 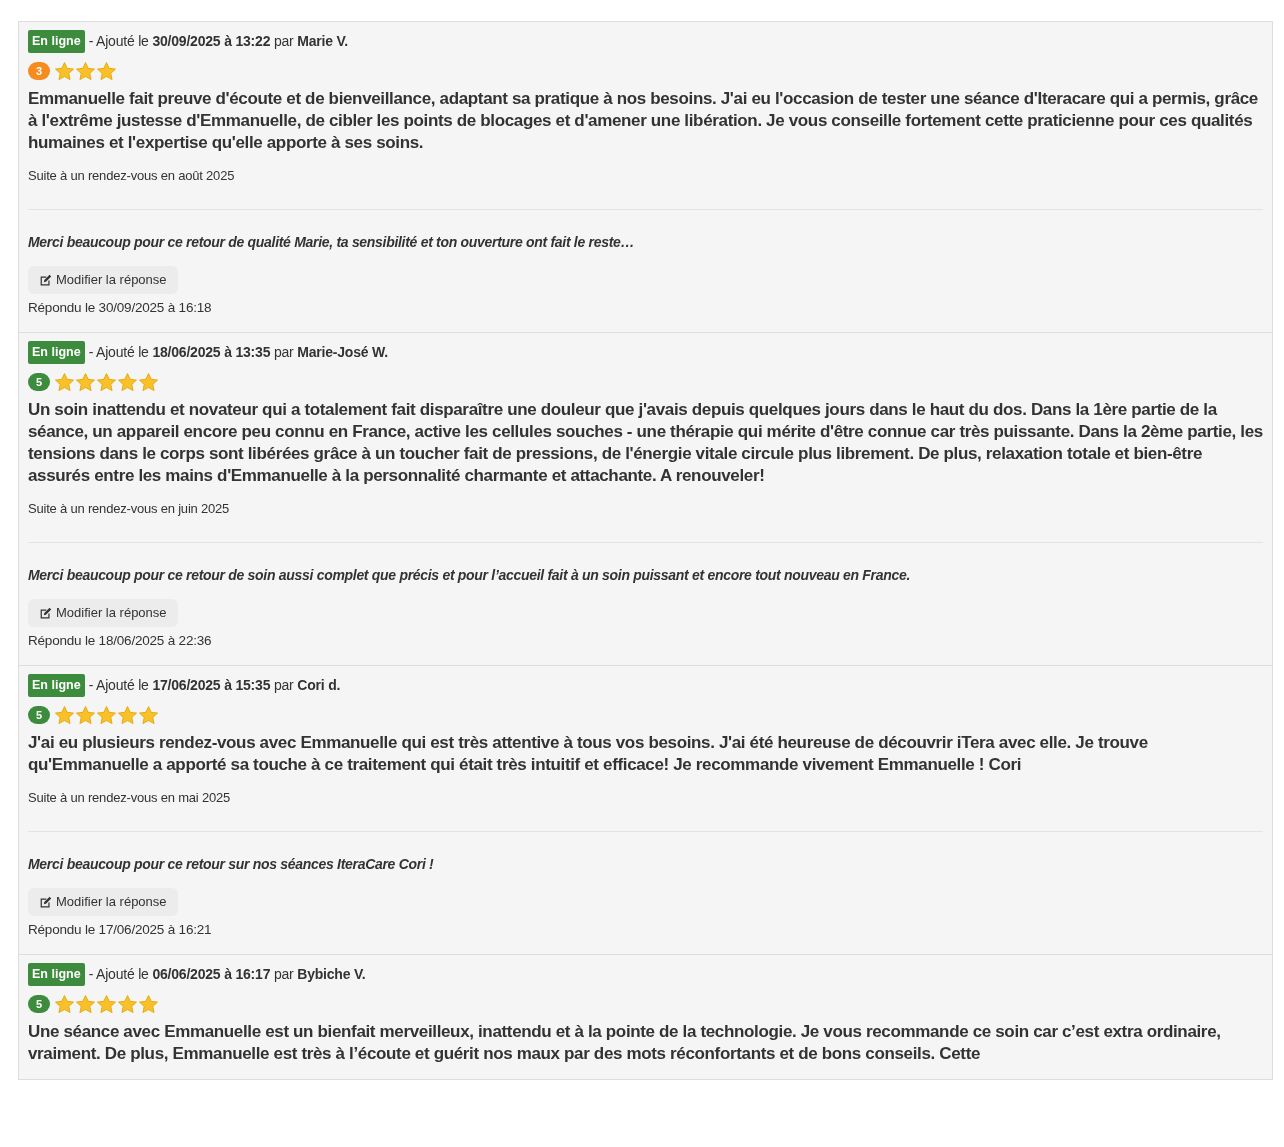 I want to click on visit-note: Suite à un rendez-vous en mai 2025, so click(x=130, y=797).